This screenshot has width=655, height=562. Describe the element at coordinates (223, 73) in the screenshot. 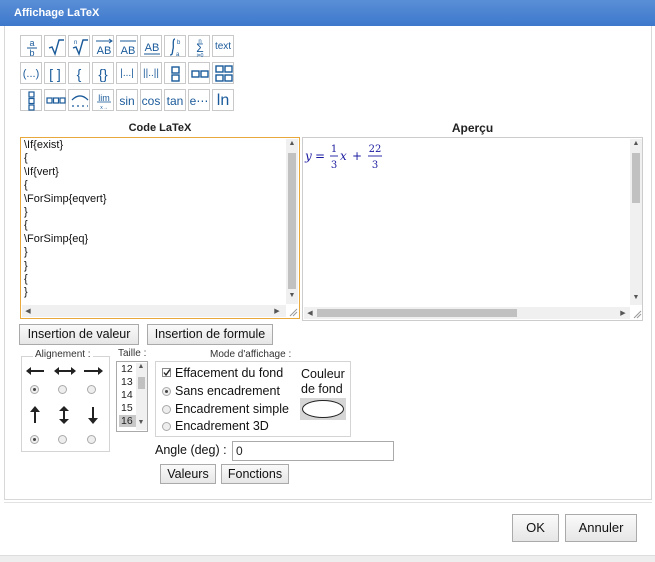

I see `matrix-2x2-button` at that location.